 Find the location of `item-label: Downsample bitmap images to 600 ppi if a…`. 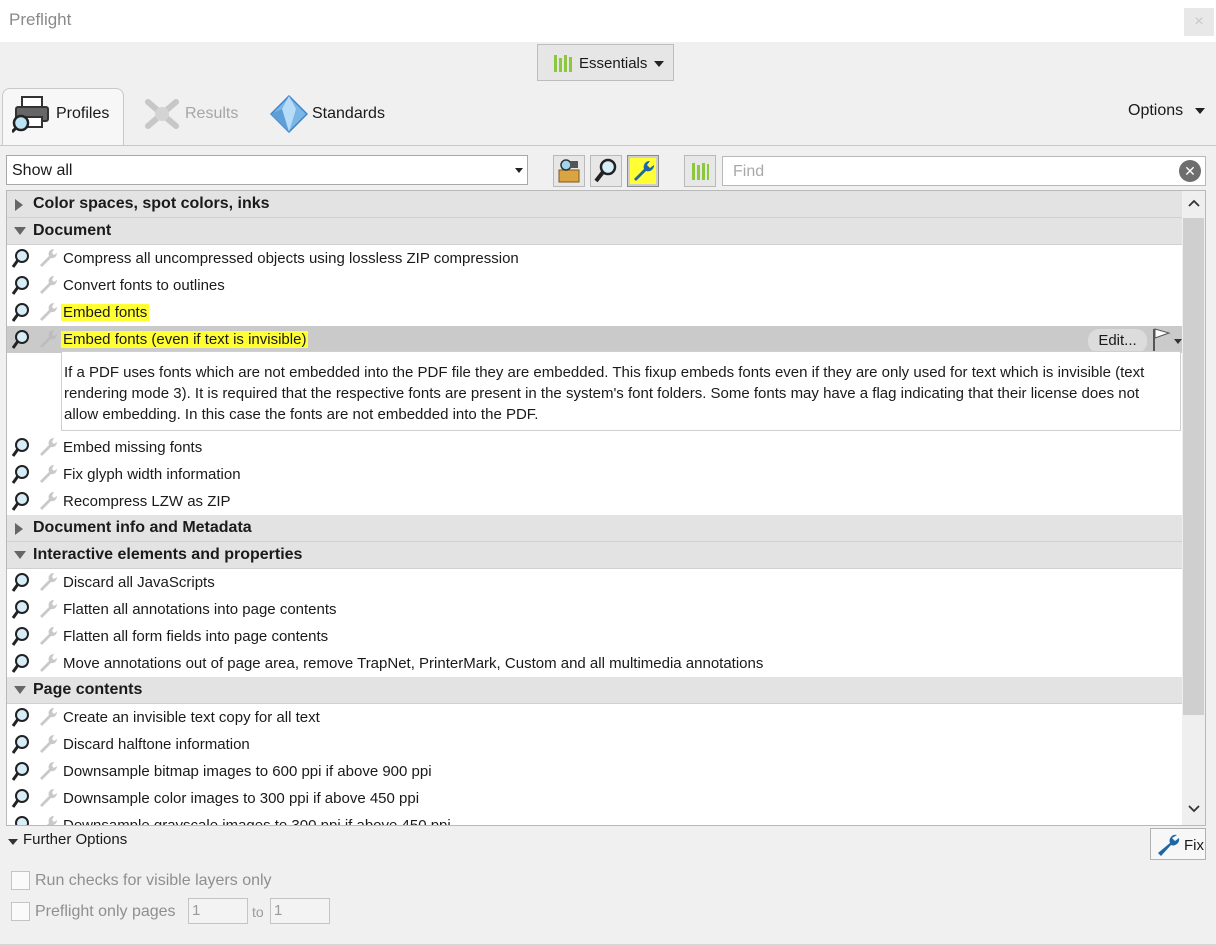

item-label: Downsample bitmap images to 600 ppi if a… is located at coordinates (247, 771).